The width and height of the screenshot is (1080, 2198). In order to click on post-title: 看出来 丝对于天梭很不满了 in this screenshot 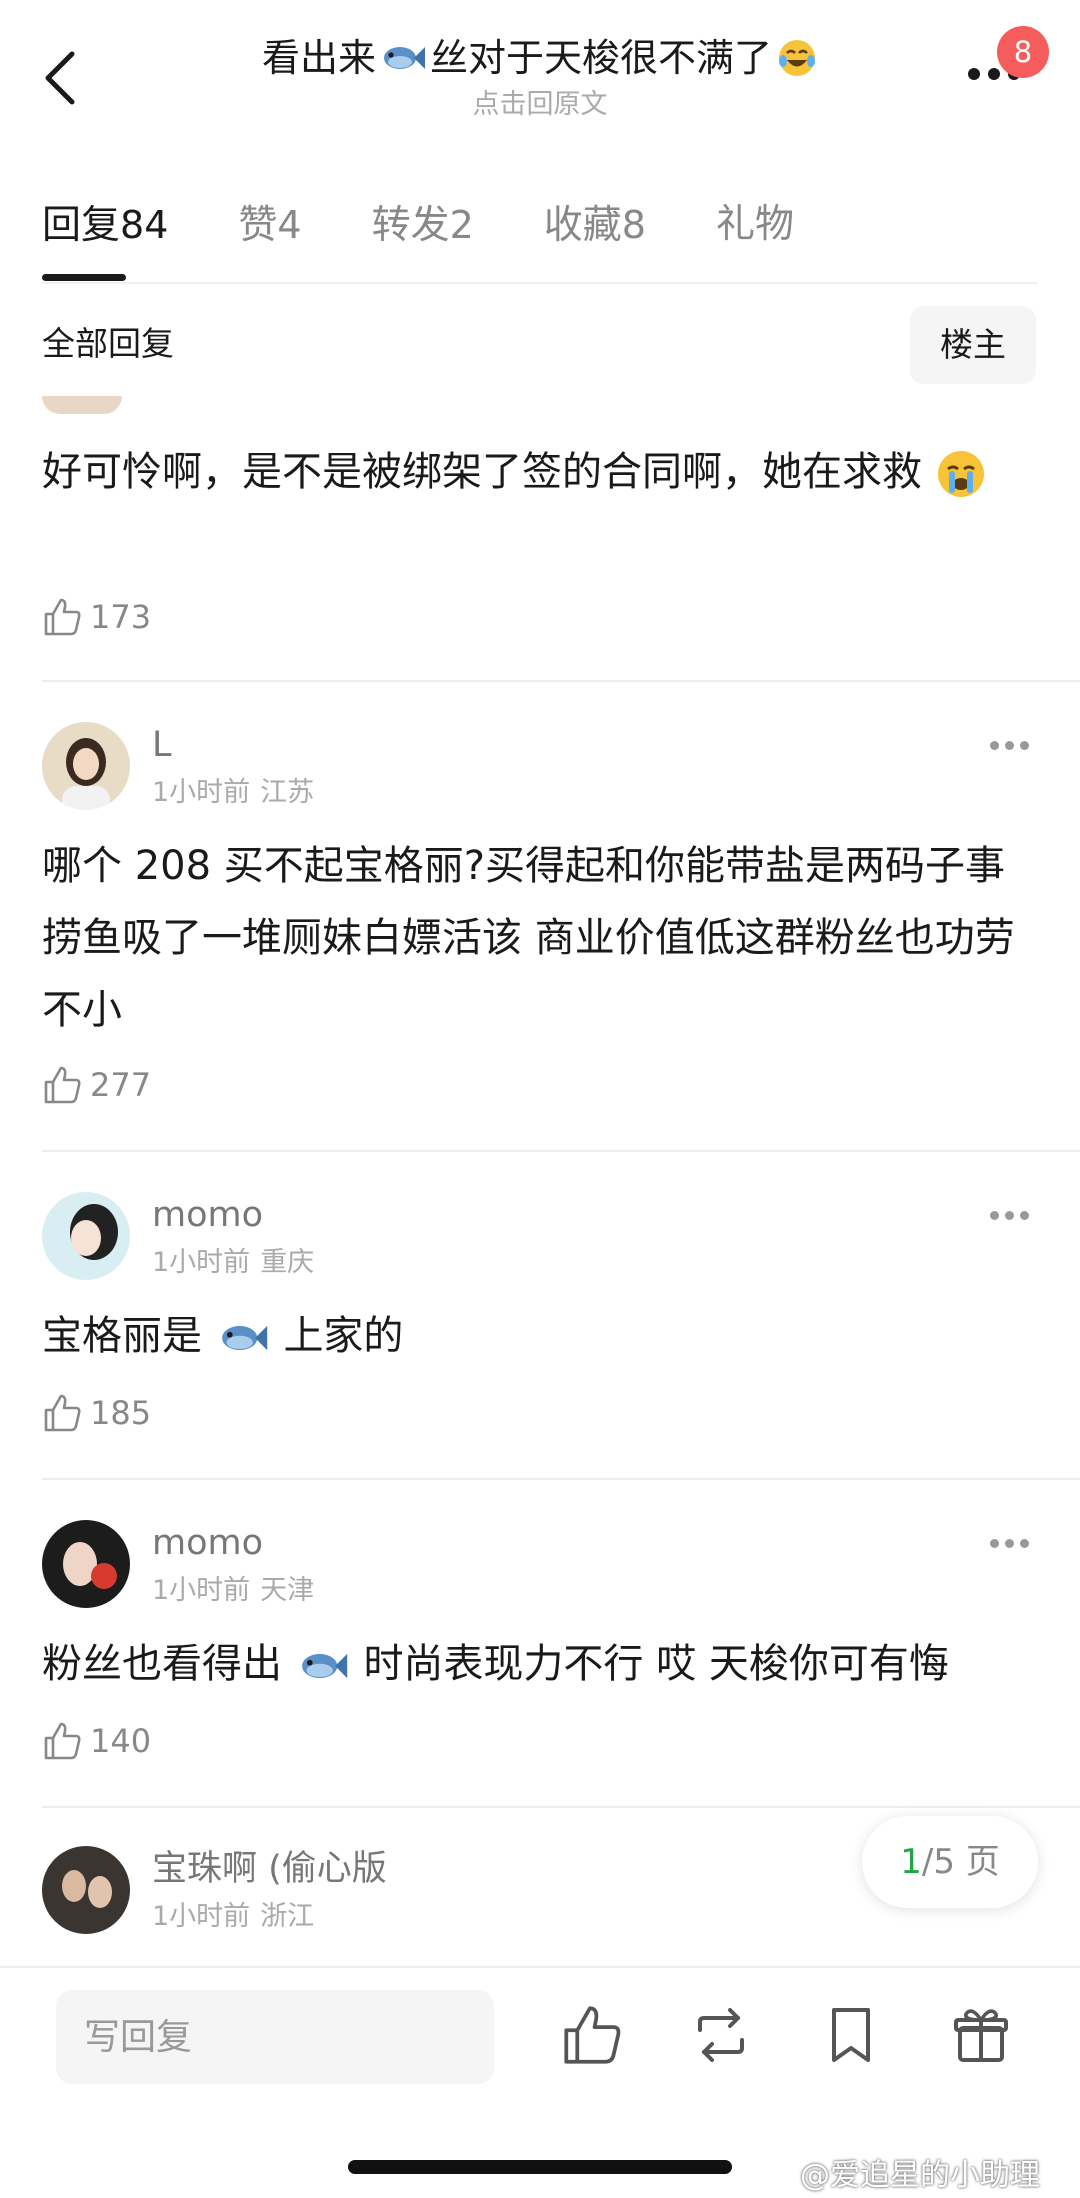, I will do `click(540, 58)`.